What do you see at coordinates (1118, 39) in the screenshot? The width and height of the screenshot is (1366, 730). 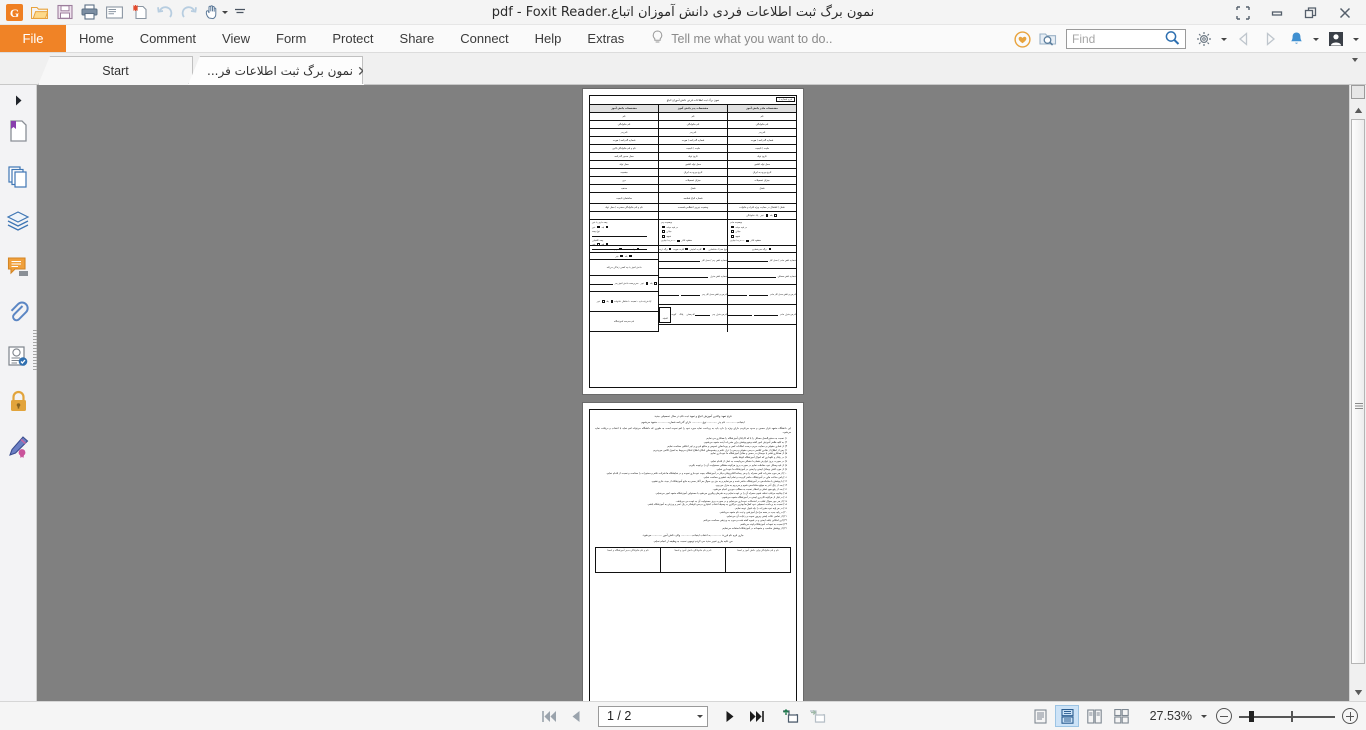 I see `find-input` at bounding box center [1118, 39].